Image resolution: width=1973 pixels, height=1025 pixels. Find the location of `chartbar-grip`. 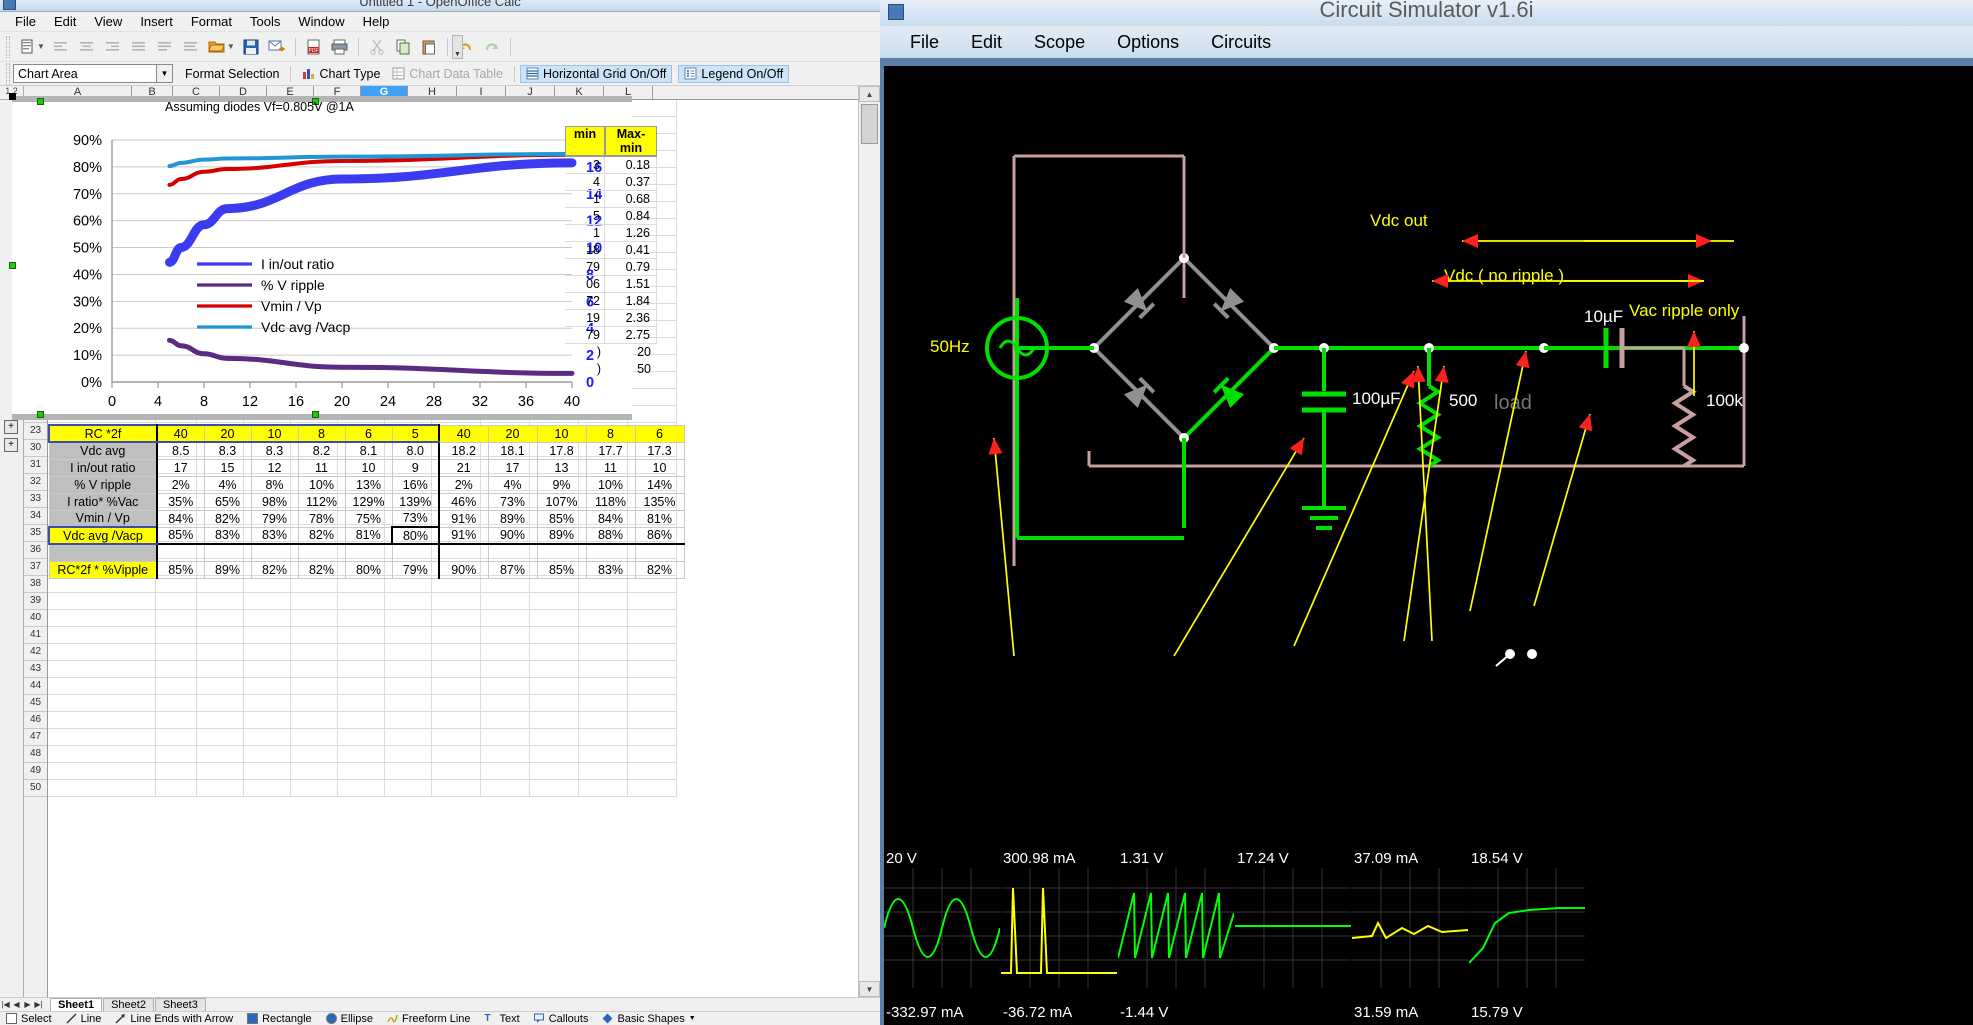

chartbar-grip is located at coordinates (8, 73).